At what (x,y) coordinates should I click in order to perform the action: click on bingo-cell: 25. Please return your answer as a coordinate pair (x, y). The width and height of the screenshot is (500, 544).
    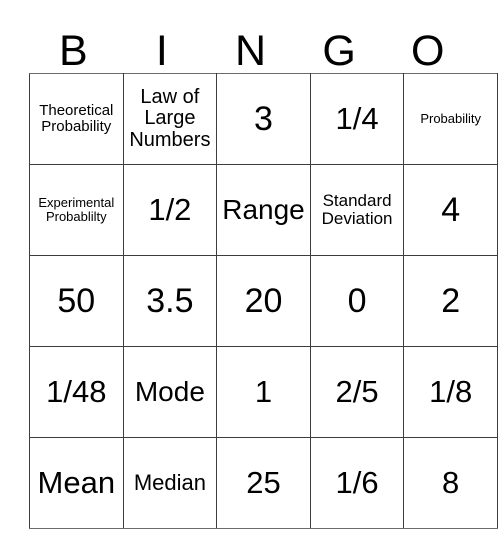
    Looking at the image, I should click on (263, 483).